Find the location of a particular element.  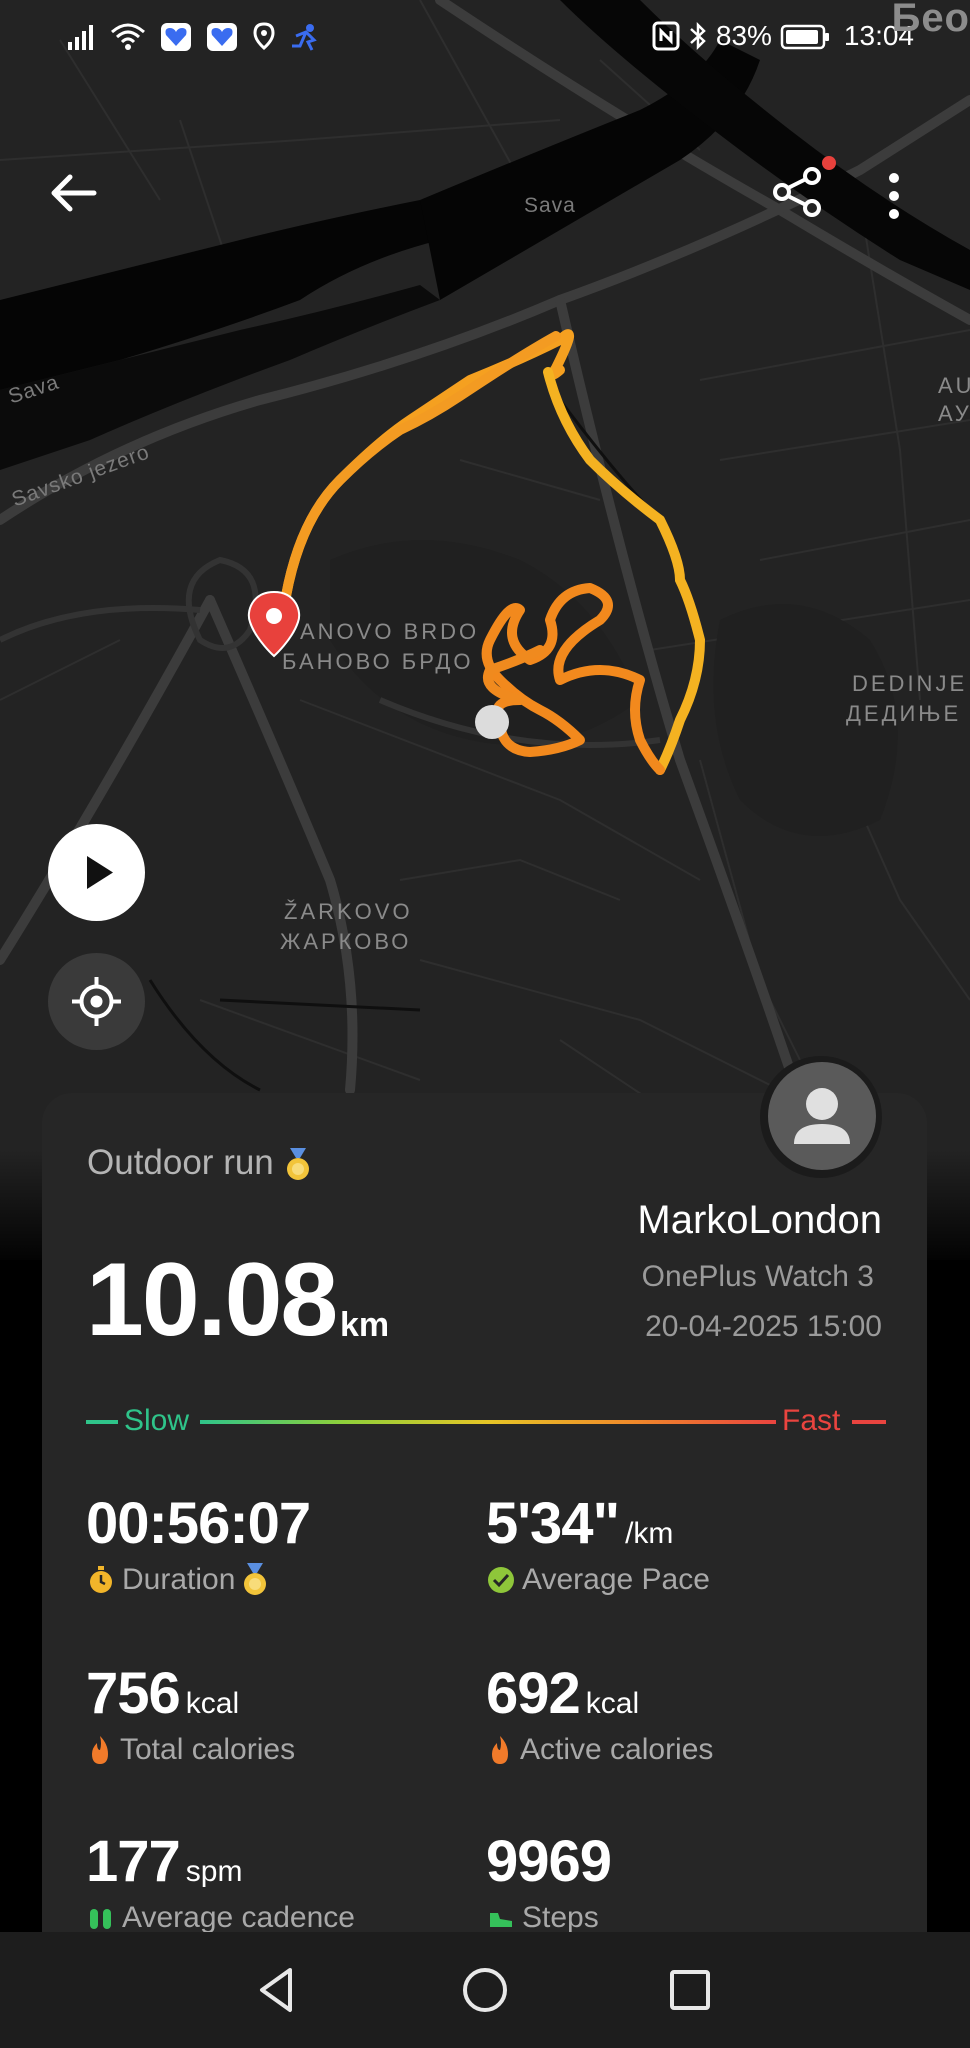

status-left-icons is located at coordinates (194, 37).